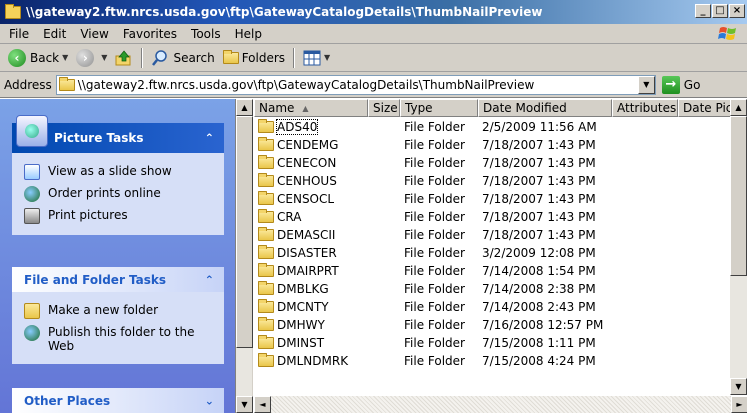  Describe the element at coordinates (32, 333) in the screenshot. I see `globe-icon` at that location.